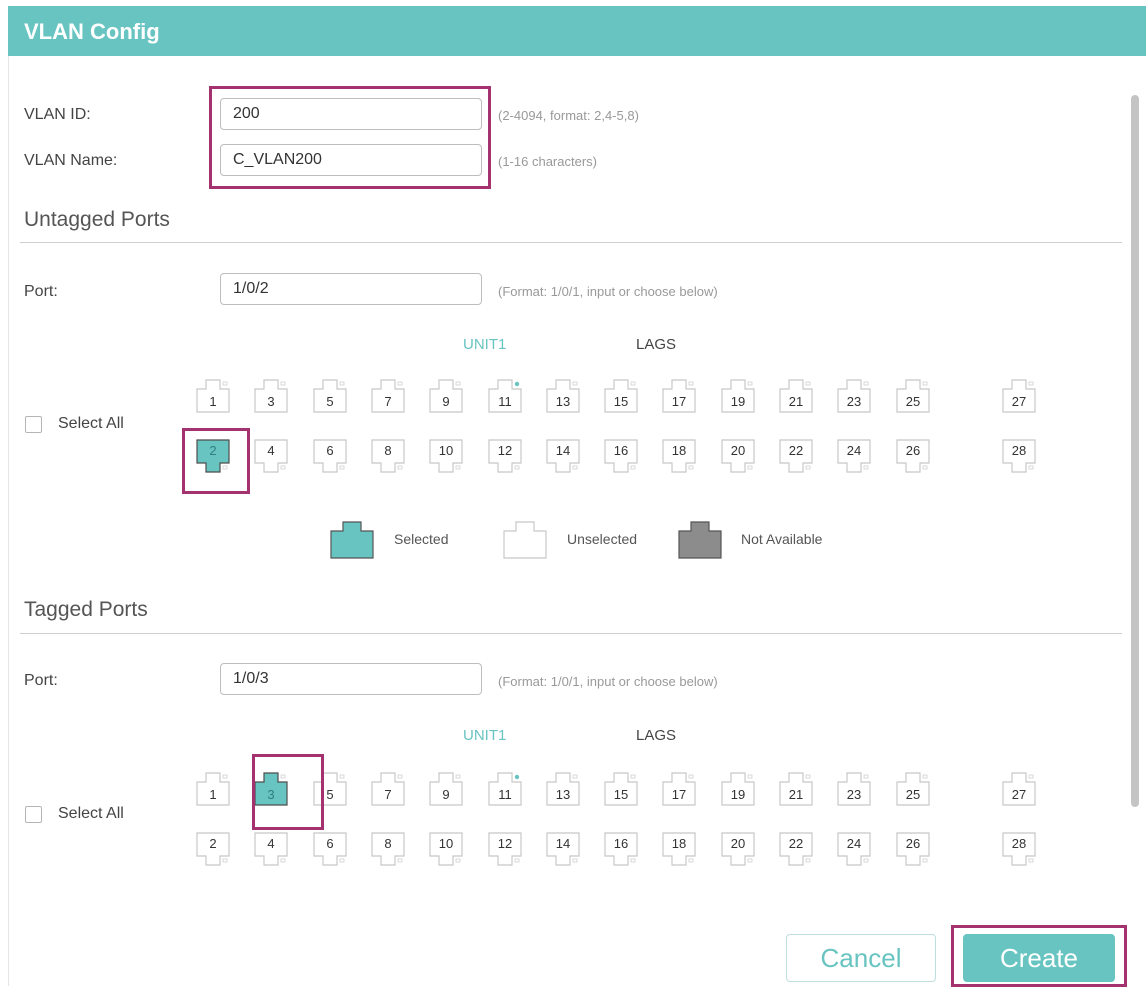 The width and height of the screenshot is (1148, 987). I want to click on untagged-port-21: 21, so click(796, 396).